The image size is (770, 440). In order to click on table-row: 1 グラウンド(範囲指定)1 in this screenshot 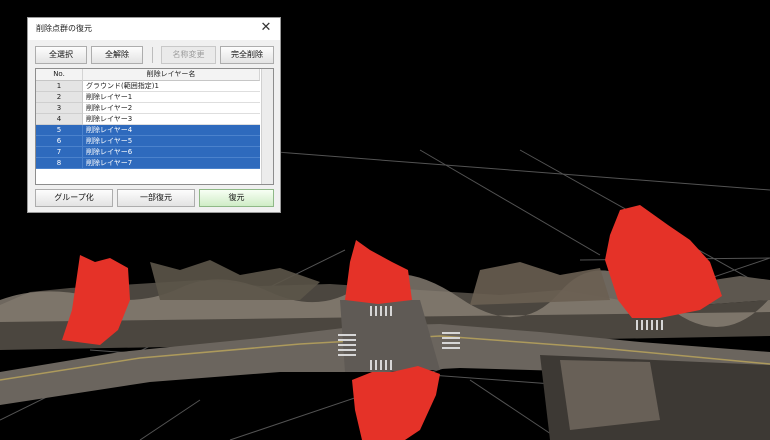, I will do `click(148, 86)`.